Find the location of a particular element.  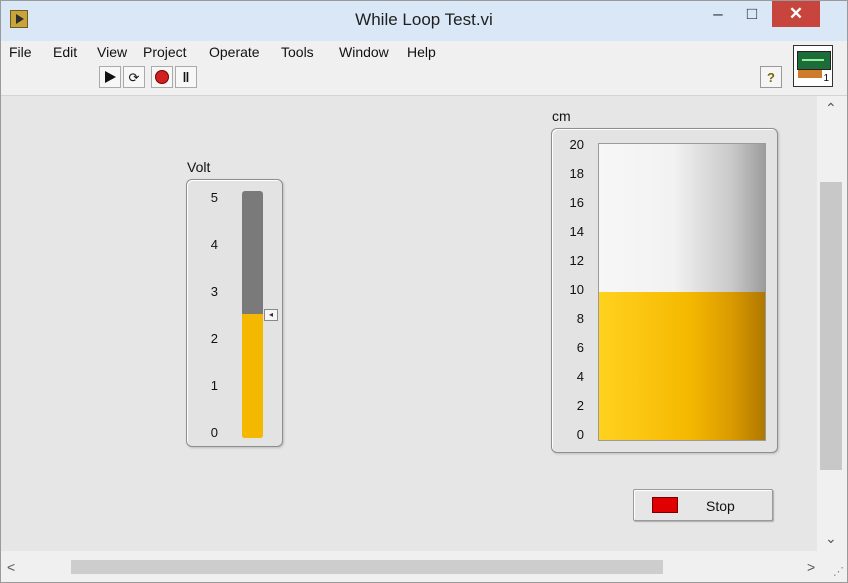

volt-fill-level is located at coordinates (252, 376).